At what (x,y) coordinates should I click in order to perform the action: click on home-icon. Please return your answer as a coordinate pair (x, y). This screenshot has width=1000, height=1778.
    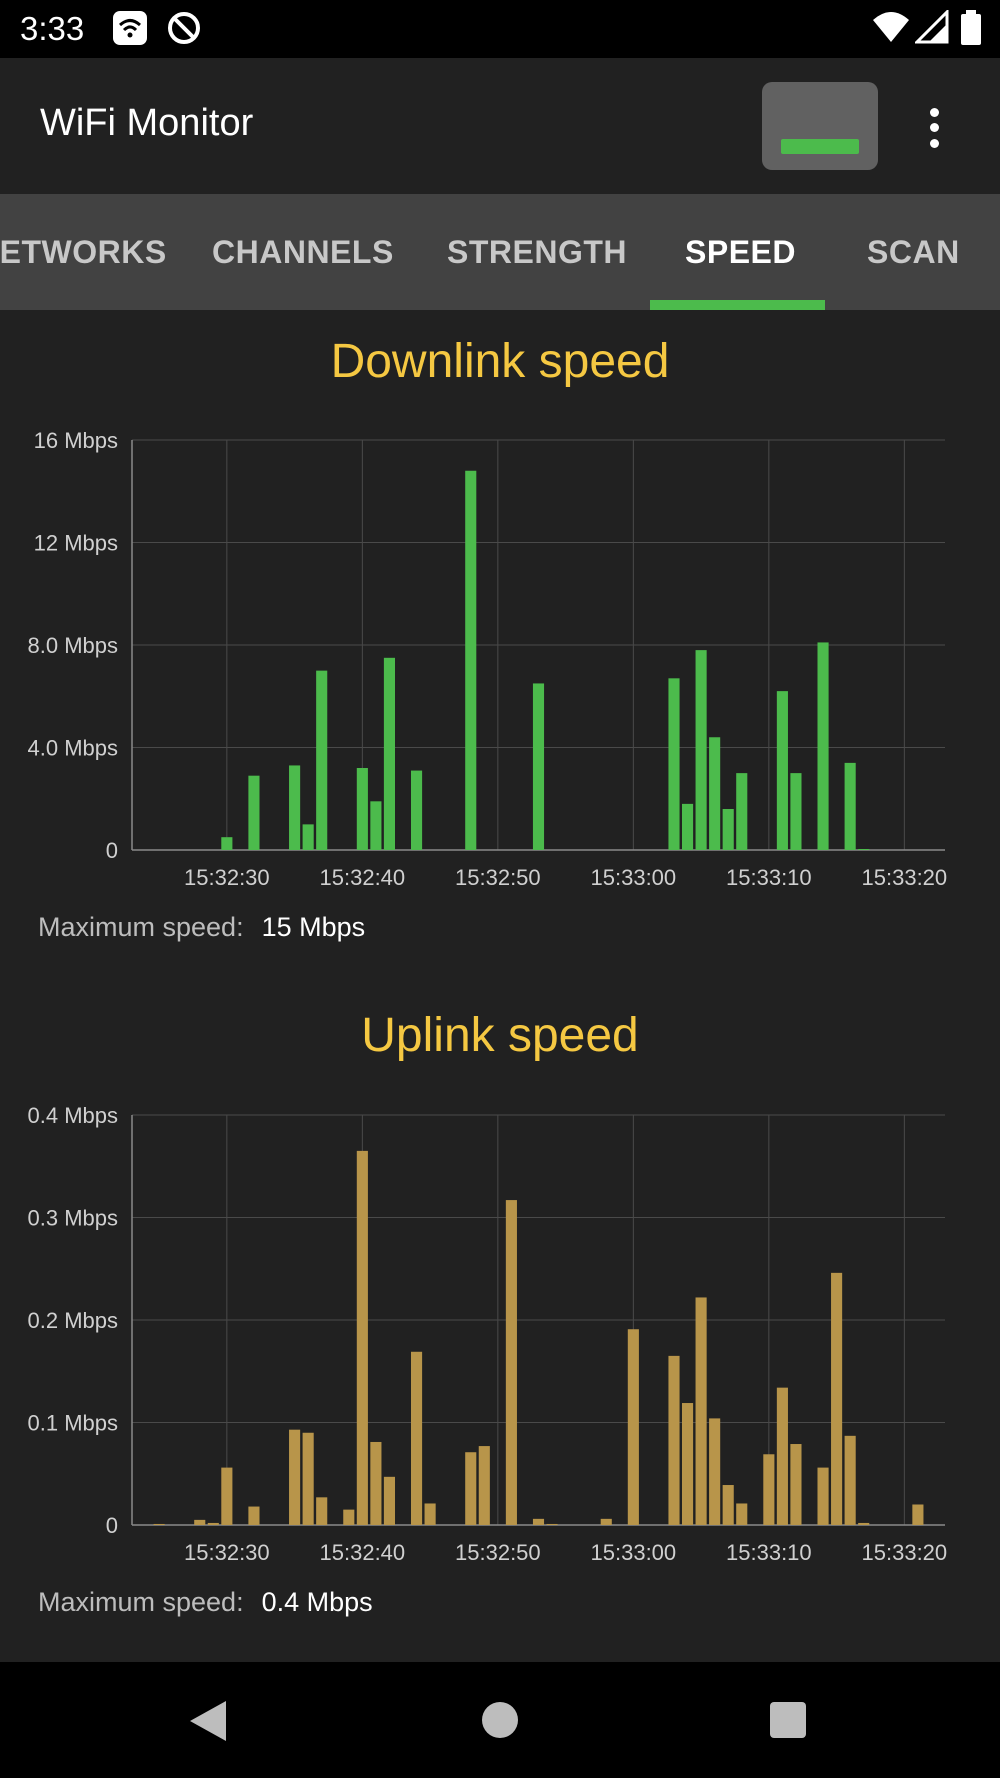
    Looking at the image, I should click on (500, 1720).